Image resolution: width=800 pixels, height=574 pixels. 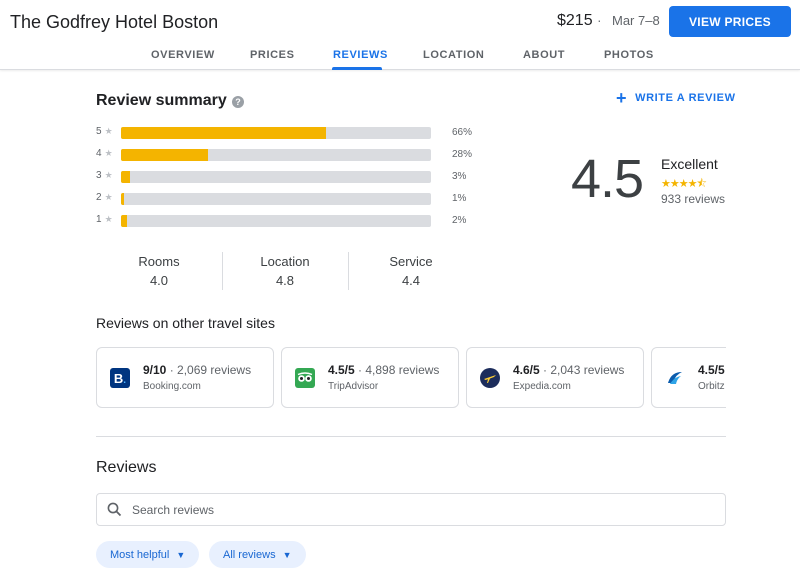 What do you see at coordinates (159, 261) in the screenshot?
I see `sub-score-name: Rooms` at bounding box center [159, 261].